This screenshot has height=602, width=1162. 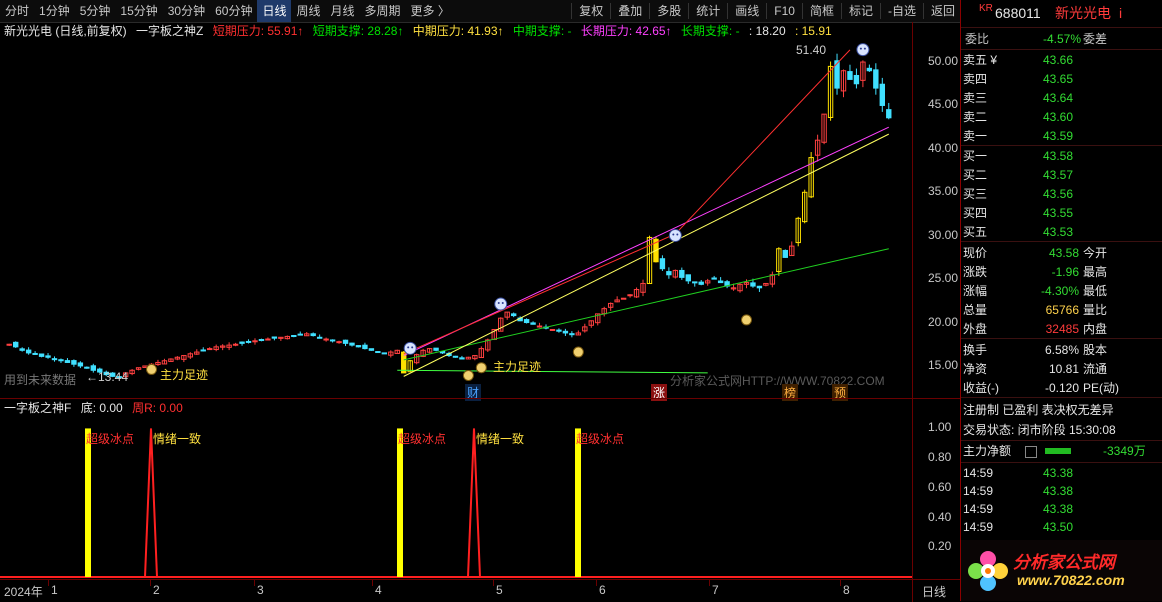 I want to click on stat-label-2: 最高, so click(x=1095, y=272).